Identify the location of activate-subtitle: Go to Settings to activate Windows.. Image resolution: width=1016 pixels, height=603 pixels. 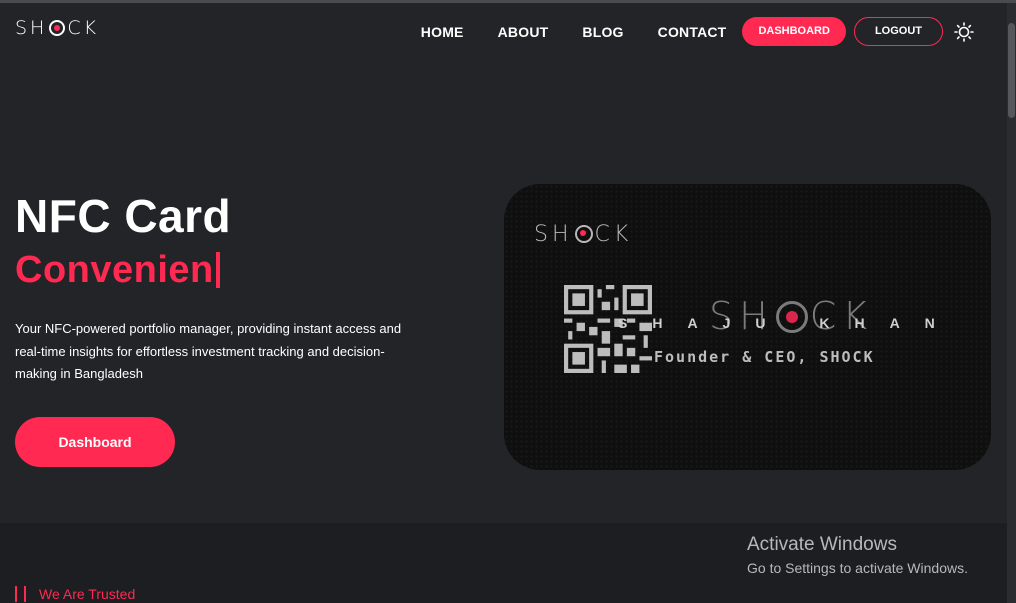
(857, 568).